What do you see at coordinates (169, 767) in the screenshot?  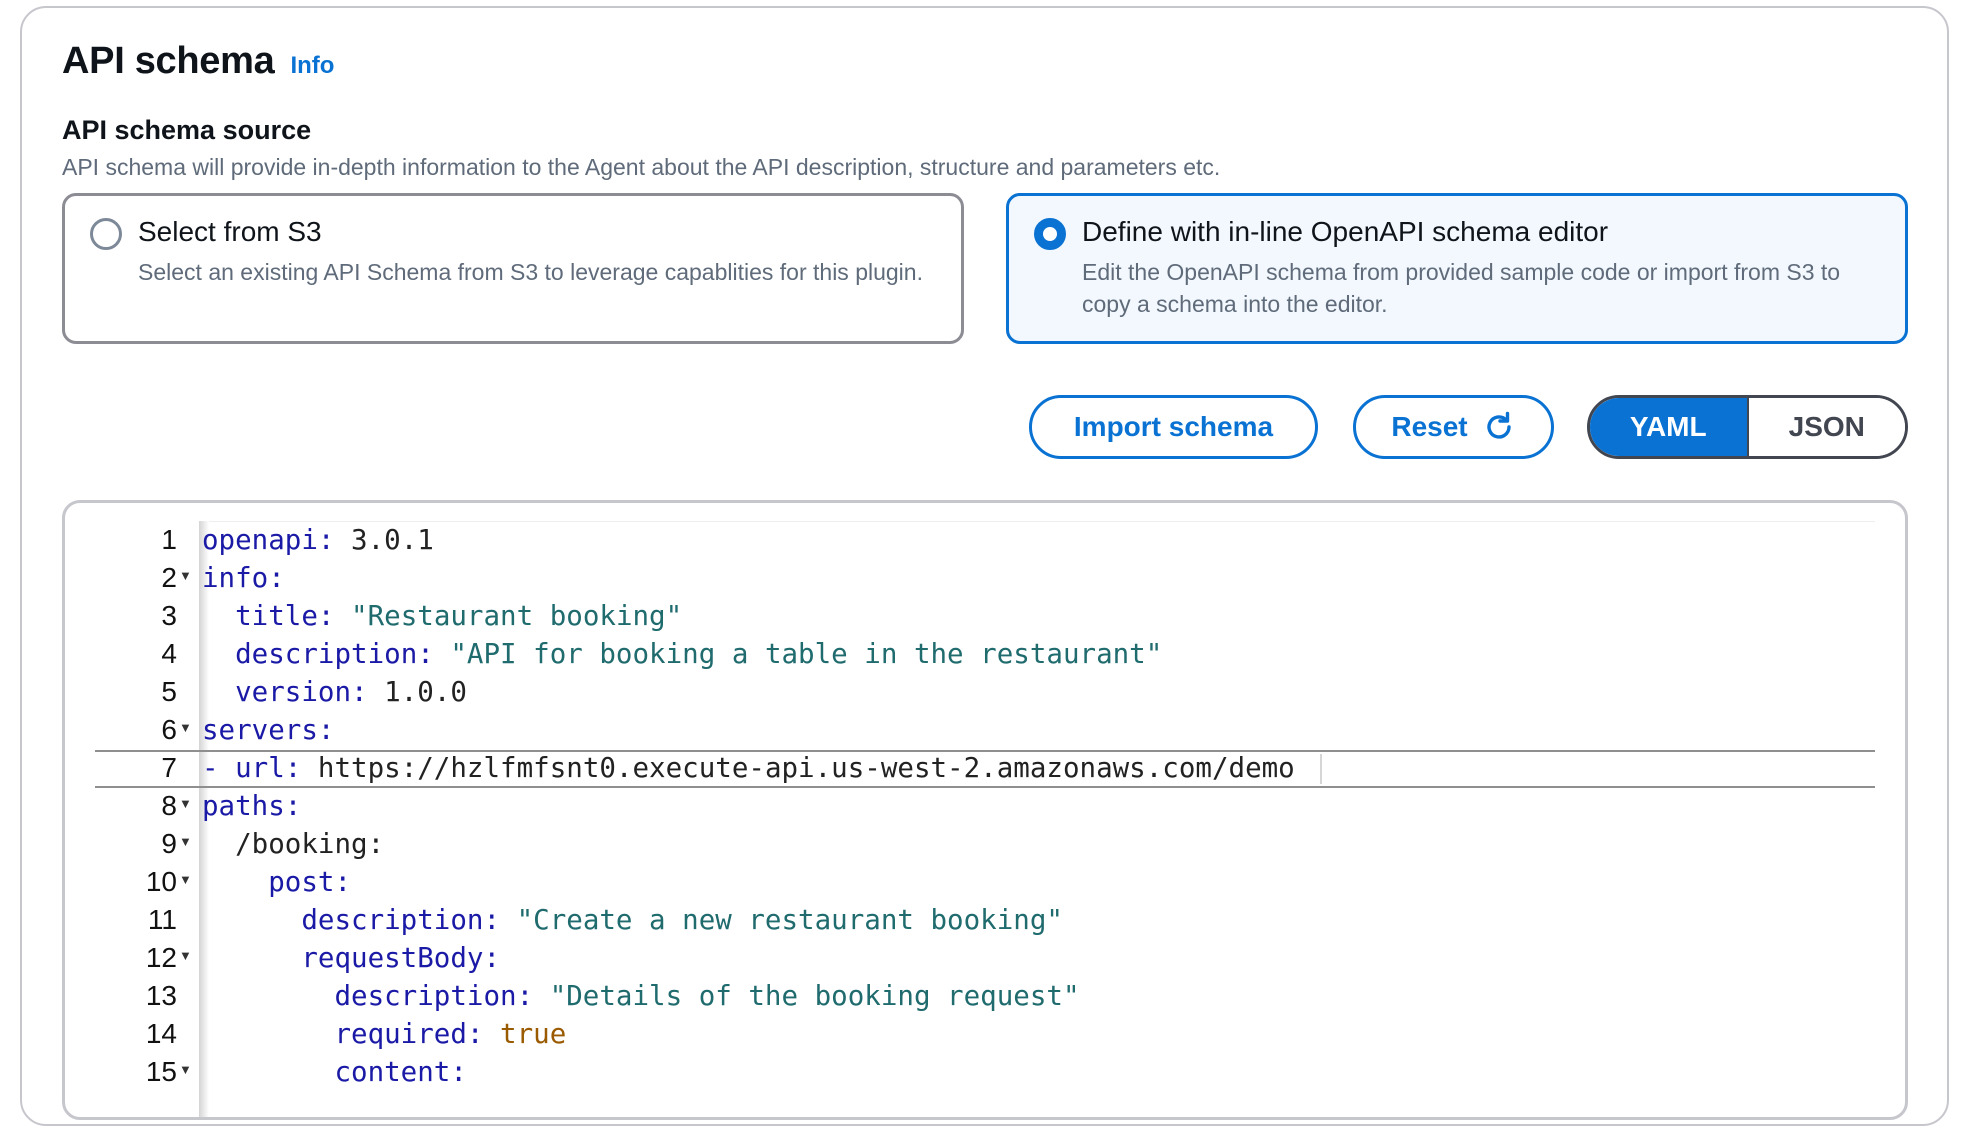 I see `line-number: 7` at bounding box center [169, 767].